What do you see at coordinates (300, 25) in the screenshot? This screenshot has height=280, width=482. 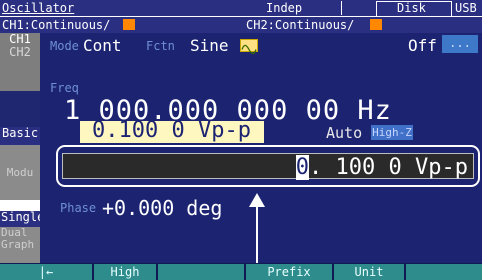 I see `ch2-status: CH2:Continuous/` at bounding box center [300, 25].